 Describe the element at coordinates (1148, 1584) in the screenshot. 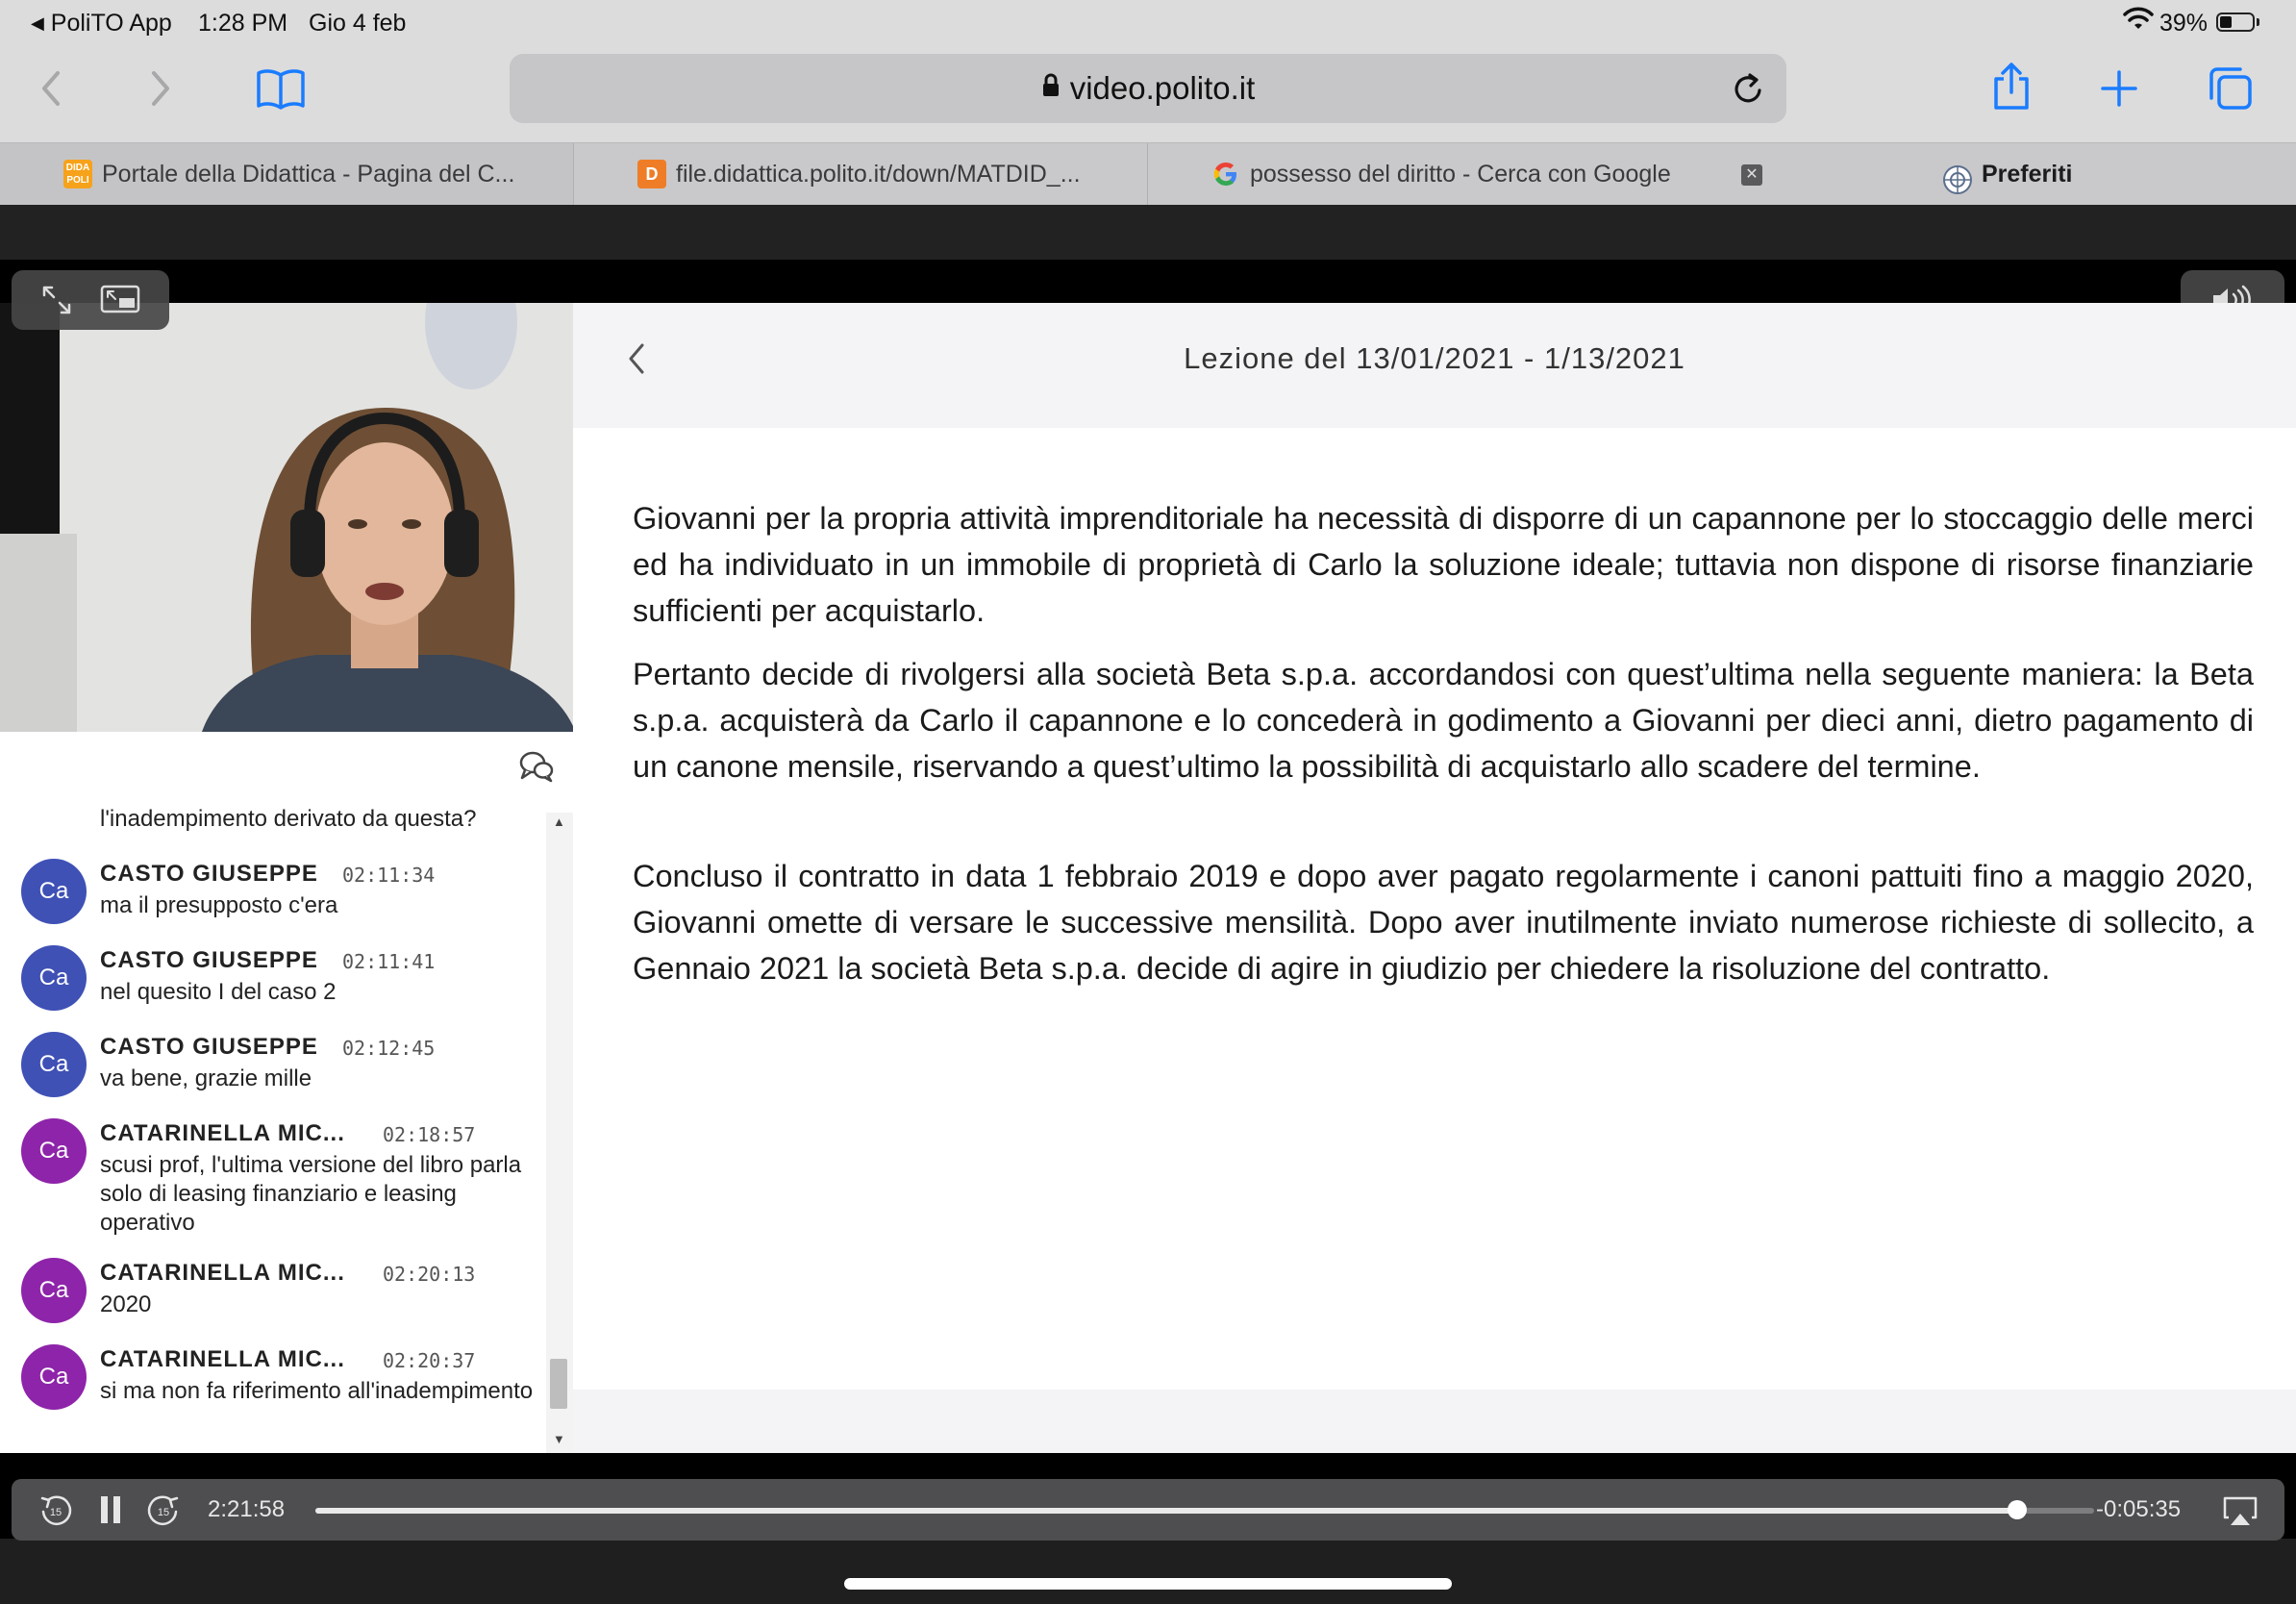

I see `home-indicator` at that location.